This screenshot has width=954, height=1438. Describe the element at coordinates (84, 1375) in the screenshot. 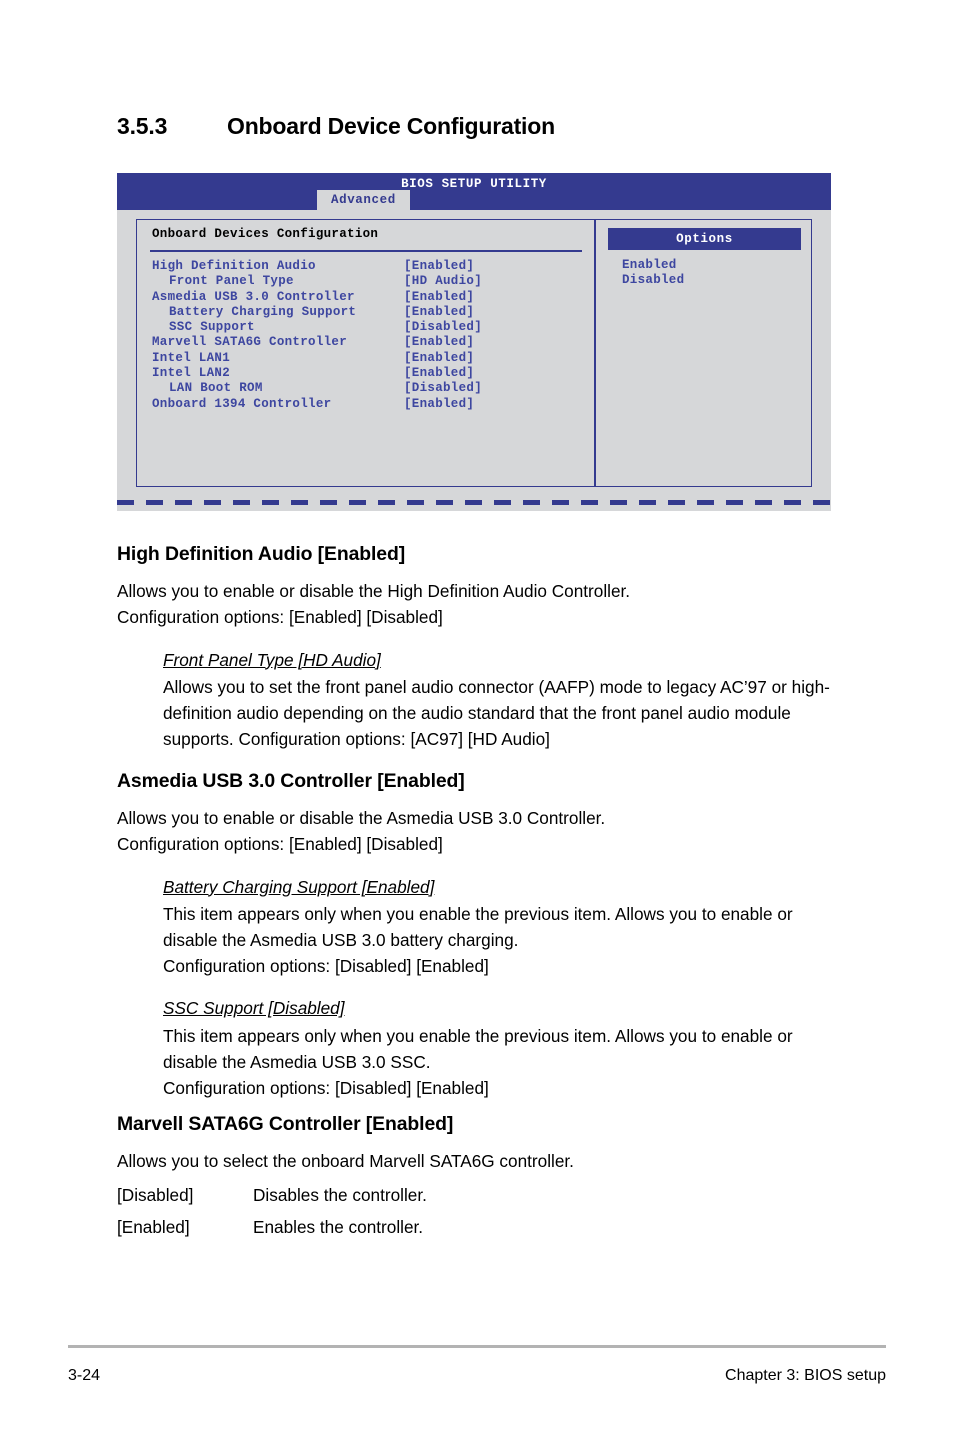

I see `footer-page-number: 3-24` at that location.